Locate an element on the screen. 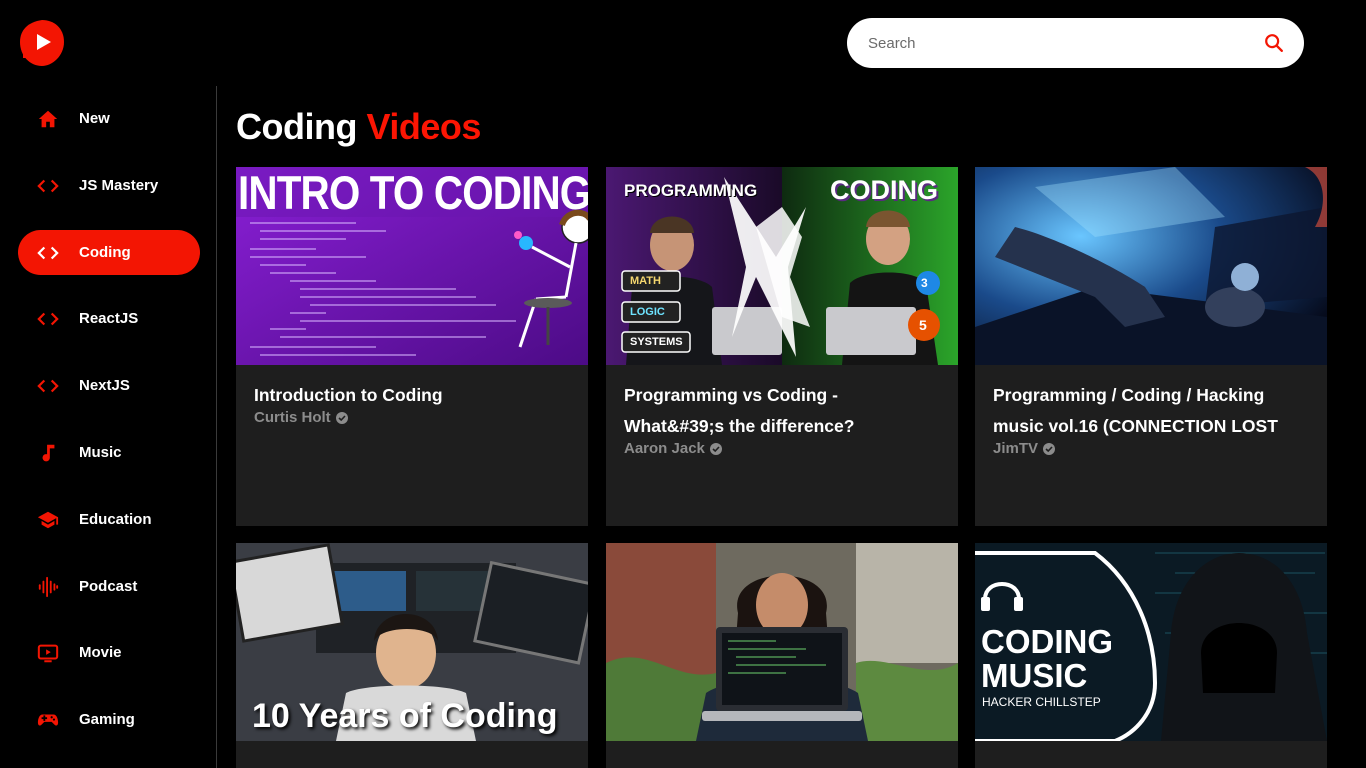  sidebar-item-new: New is located at coordinates (109, 118).